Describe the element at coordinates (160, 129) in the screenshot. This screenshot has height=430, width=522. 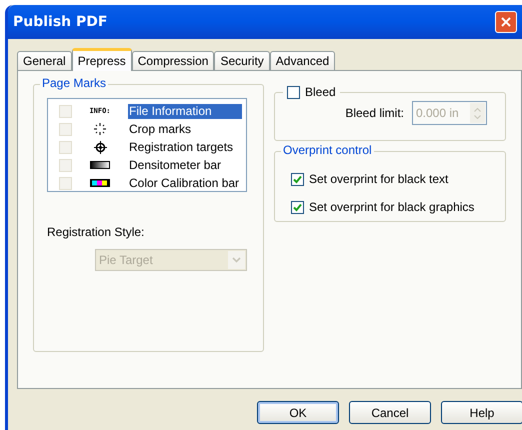
I see `list-item: Crop marks` at that location.